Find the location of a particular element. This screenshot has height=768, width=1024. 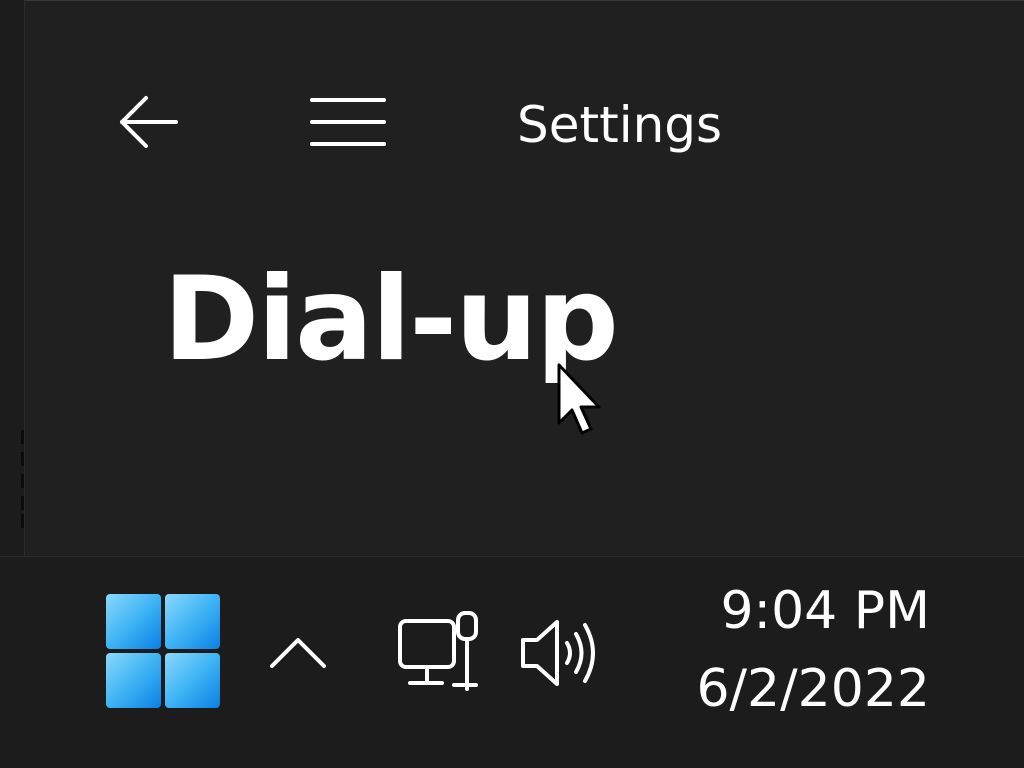

speaker-volume-icon is located at coordinates (558, 653).